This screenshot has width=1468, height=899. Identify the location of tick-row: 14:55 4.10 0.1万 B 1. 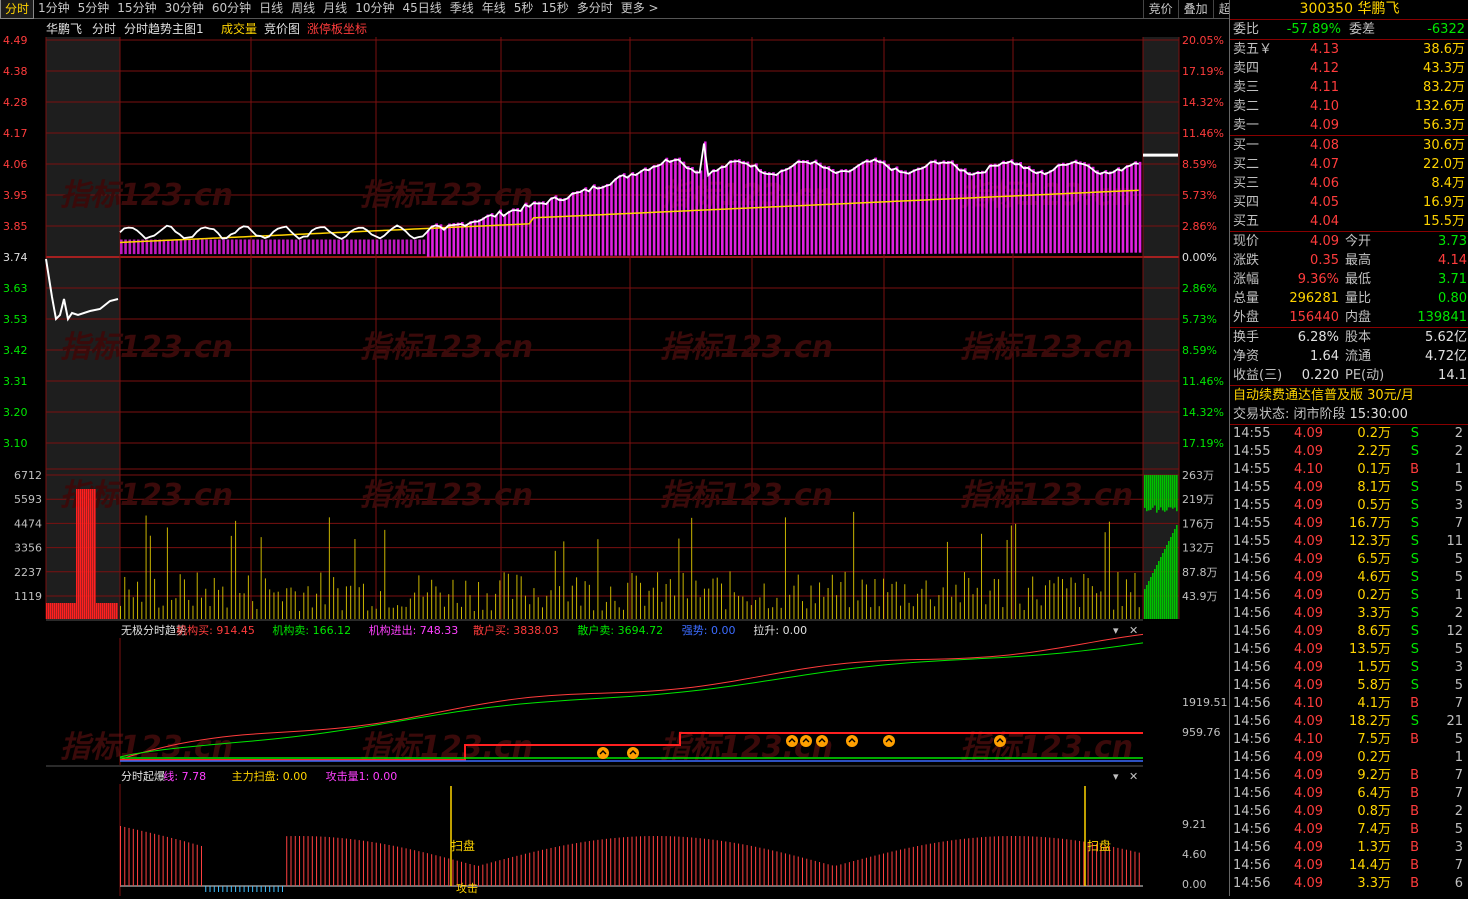
(1349, 470).